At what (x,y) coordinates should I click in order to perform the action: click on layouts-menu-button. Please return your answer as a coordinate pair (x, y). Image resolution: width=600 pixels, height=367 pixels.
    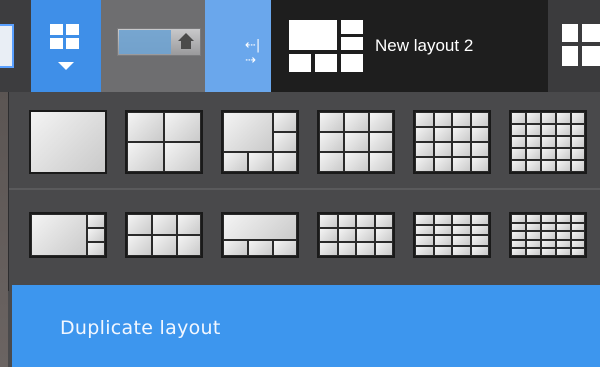
    Looking at the image, I should click on (66, 46).